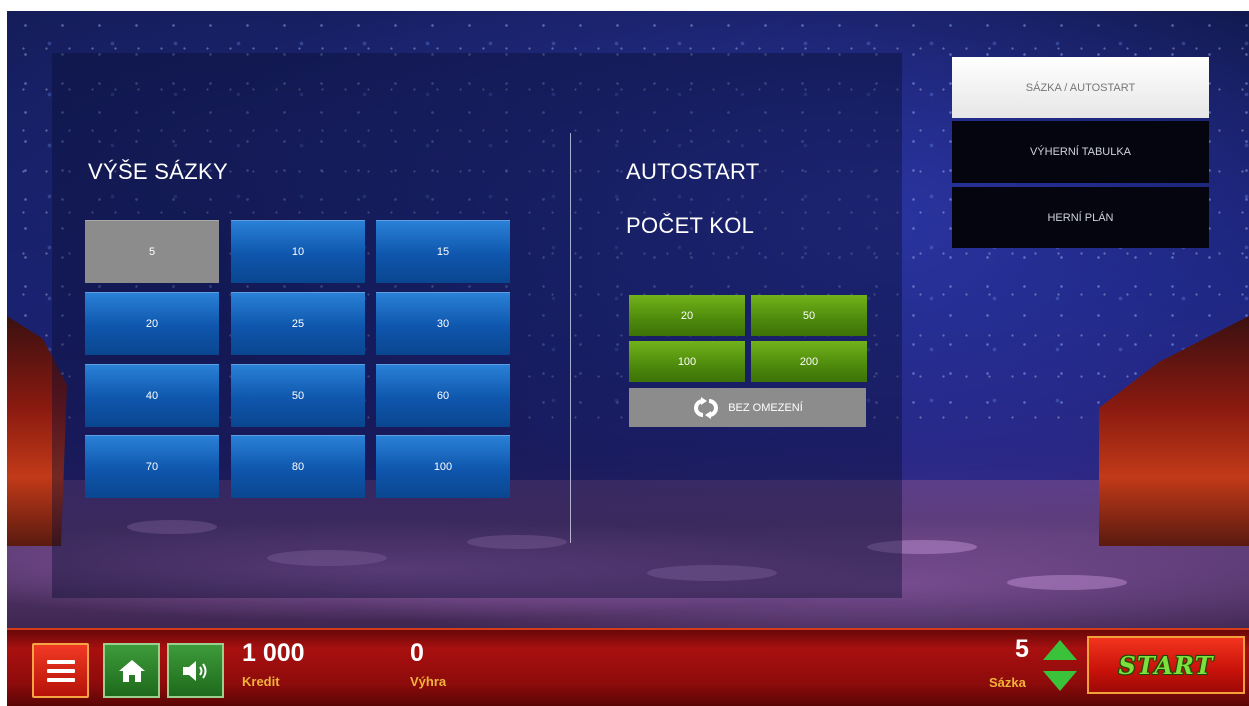 This screenshot has height=706, width=1249. I want to click on menu-icon, so click(60, 670).